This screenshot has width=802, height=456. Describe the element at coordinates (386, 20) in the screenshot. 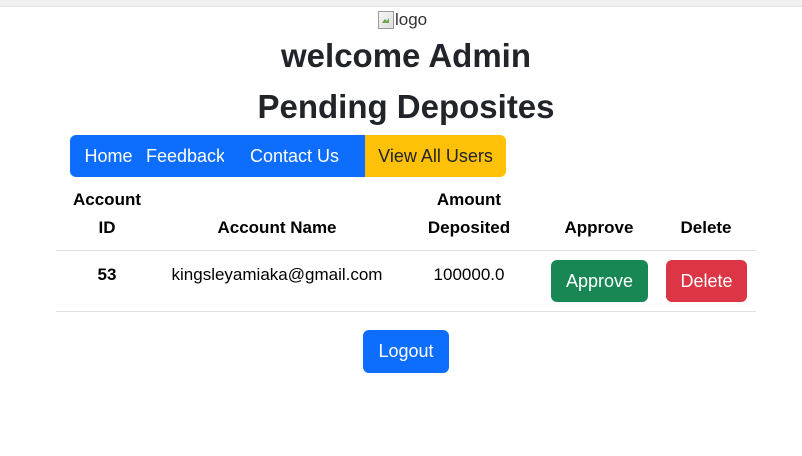

I see `broken-image-icon` at that location.